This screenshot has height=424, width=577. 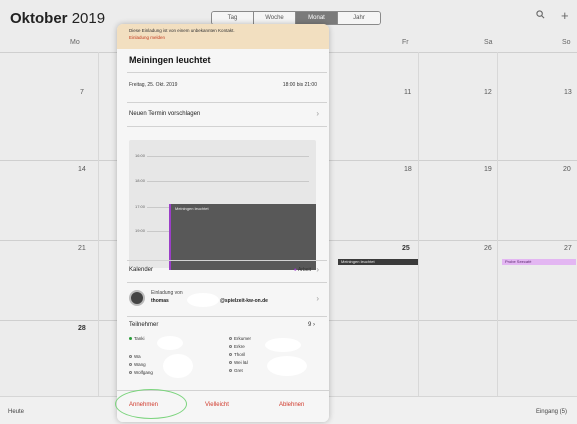 What do you see at coordinates (140, 206) in the screenshot?
I see `time-label: 17:00` at bounding box center [140, 206].